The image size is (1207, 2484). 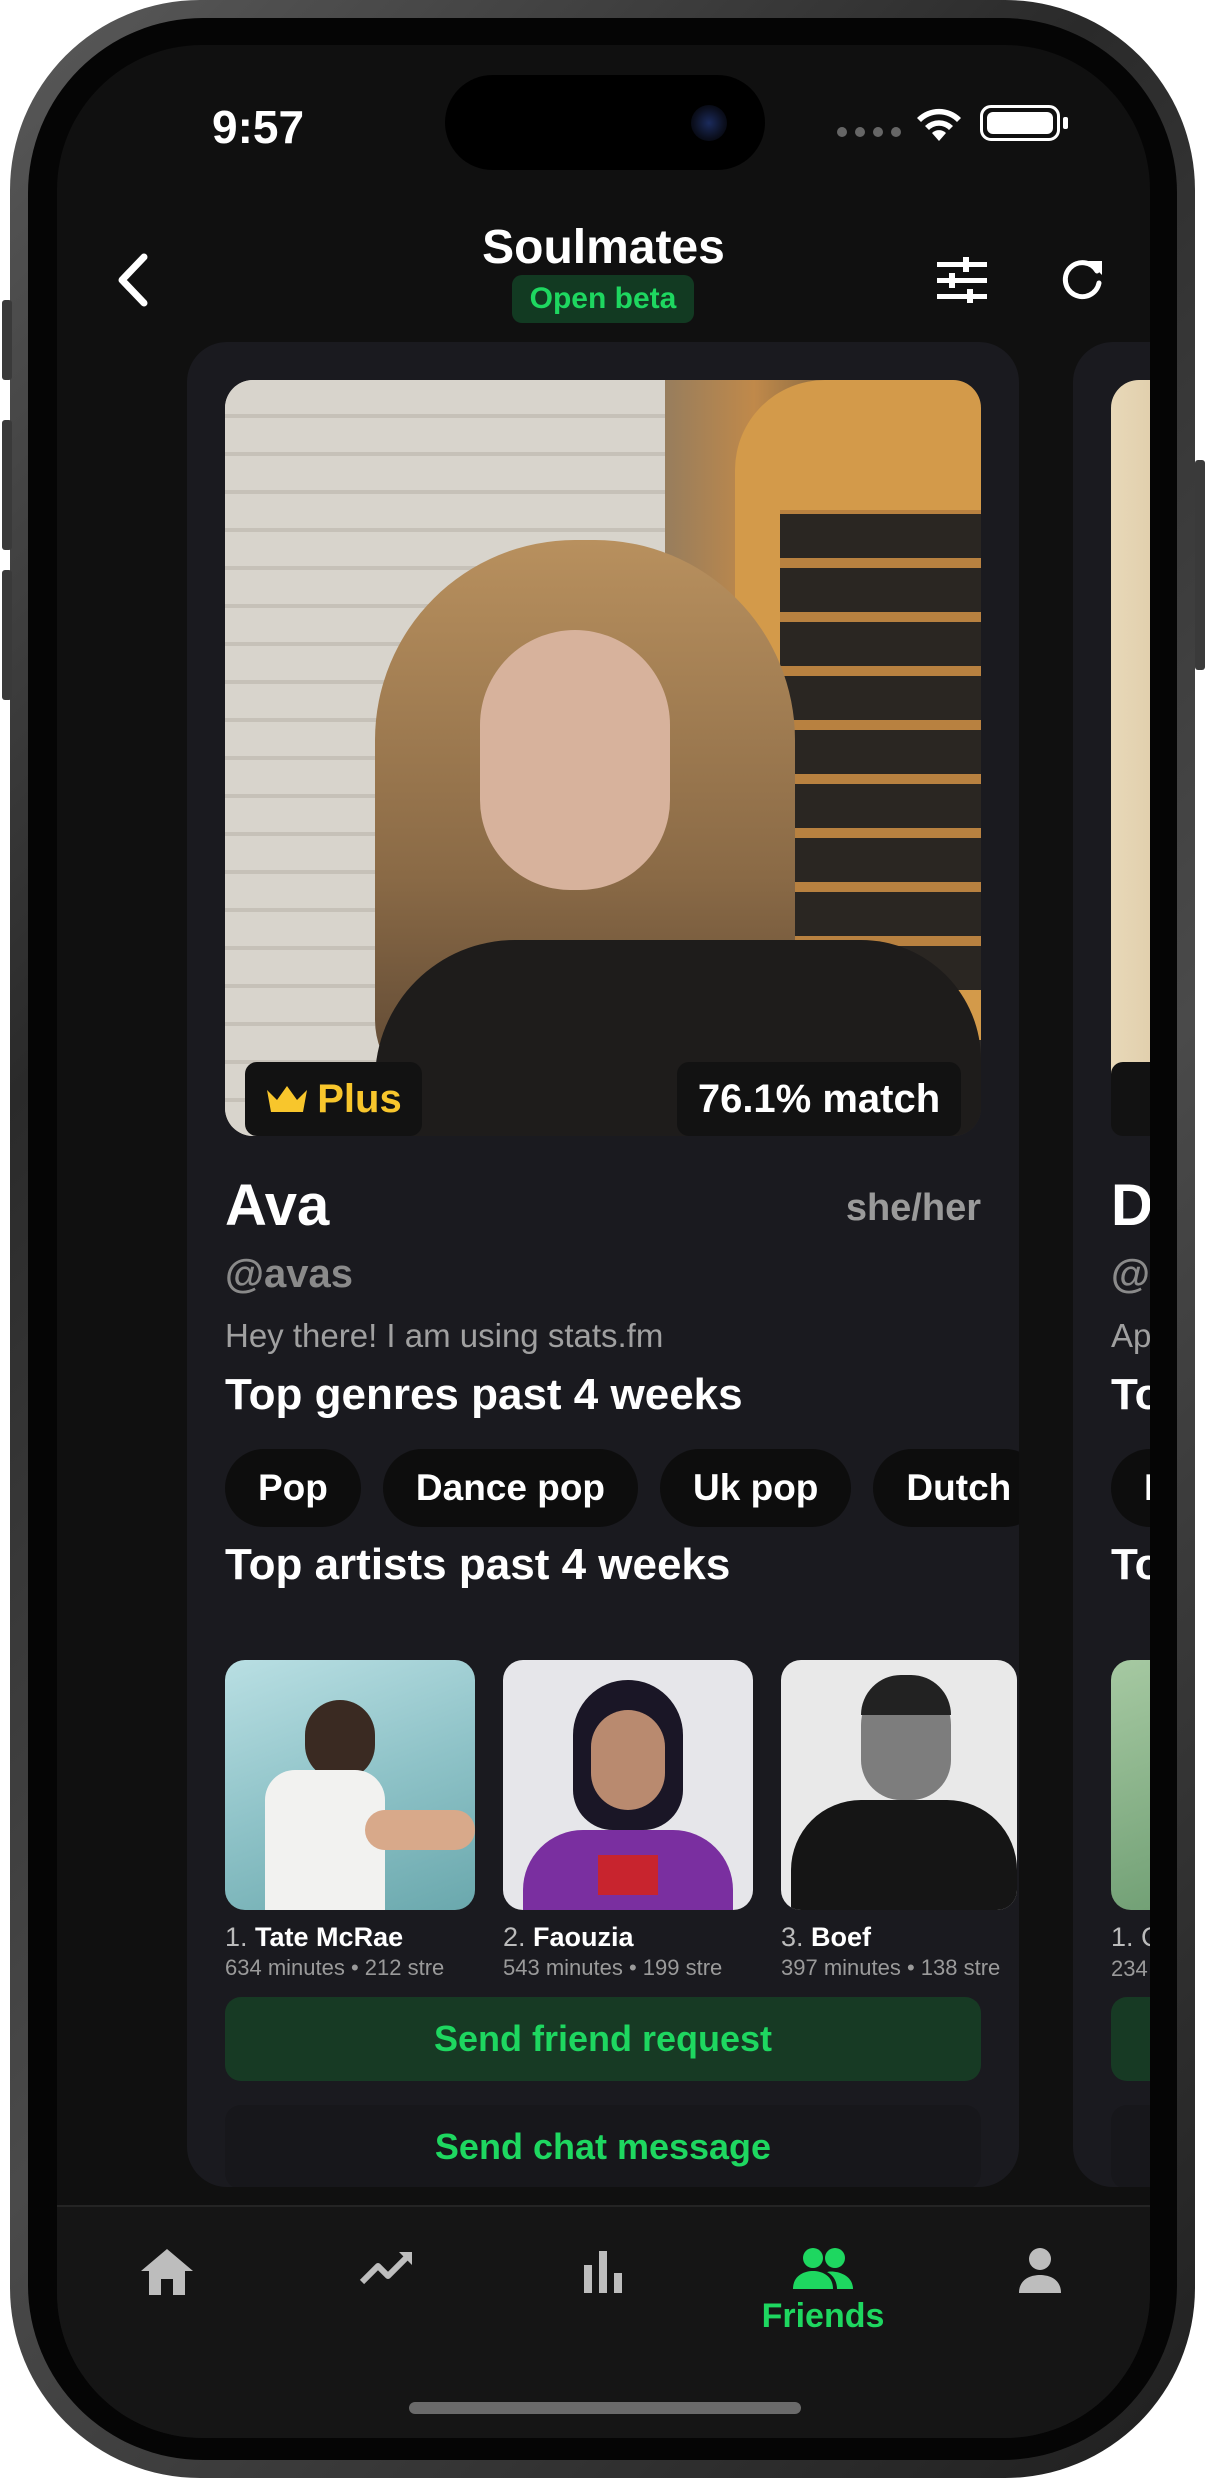 I want to click on artist-stats: 543 minutes • 199 stre, so click(x=613, y=1967).